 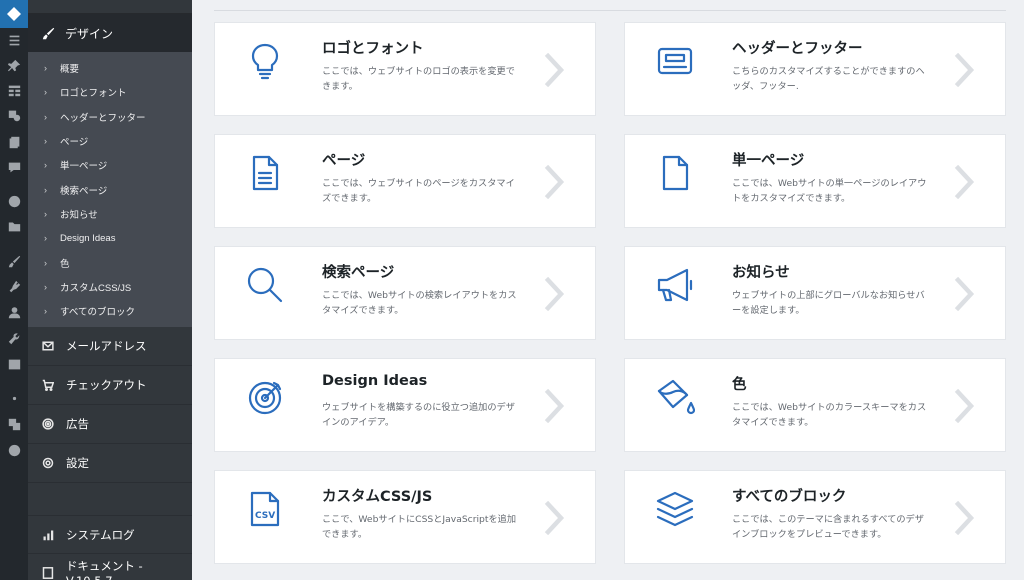 What do you see at coordinates (829, 415) in the screenshot?
I see `card-description: ここでは、Webサイトのカラースキーマをカスタマイズできます。` at bounding box center [829, 415].